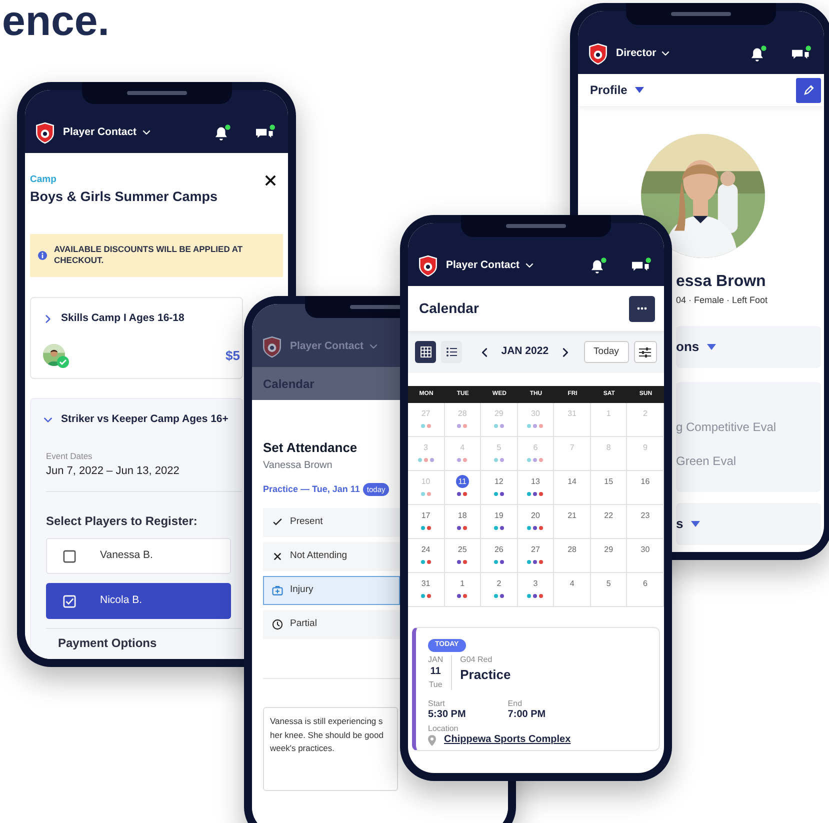  What do you see at coordinates (463, 556) in the screenshot?
I see `calendar-day: 25` at bounding box center [463, 556].